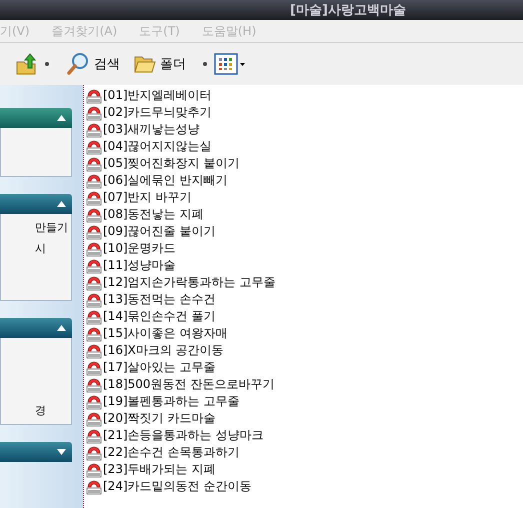  What do you see at coordinates (181, 418) in the screenshot?
I see `file-item: [20]짝짓기 카드마술` at bounding box center [181, 418].